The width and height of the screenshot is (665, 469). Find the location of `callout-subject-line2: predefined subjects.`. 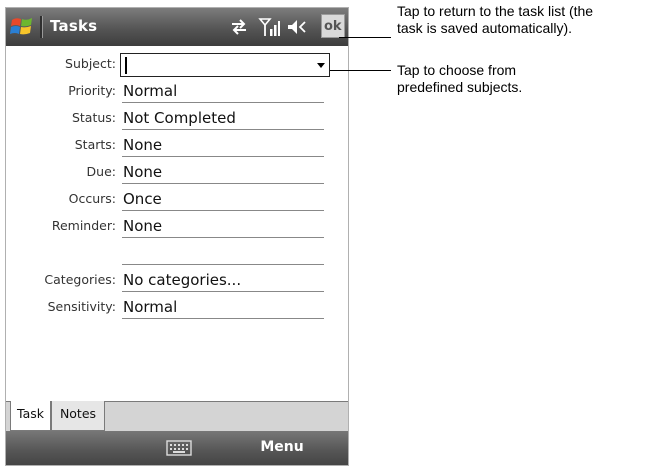

callout-subject-line2: predefined subjects. is located at coordinates (460, 87).